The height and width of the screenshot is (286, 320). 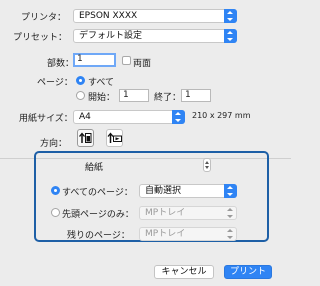 I want to click on preset-label: プリセット：, so click(x=40, y=38).